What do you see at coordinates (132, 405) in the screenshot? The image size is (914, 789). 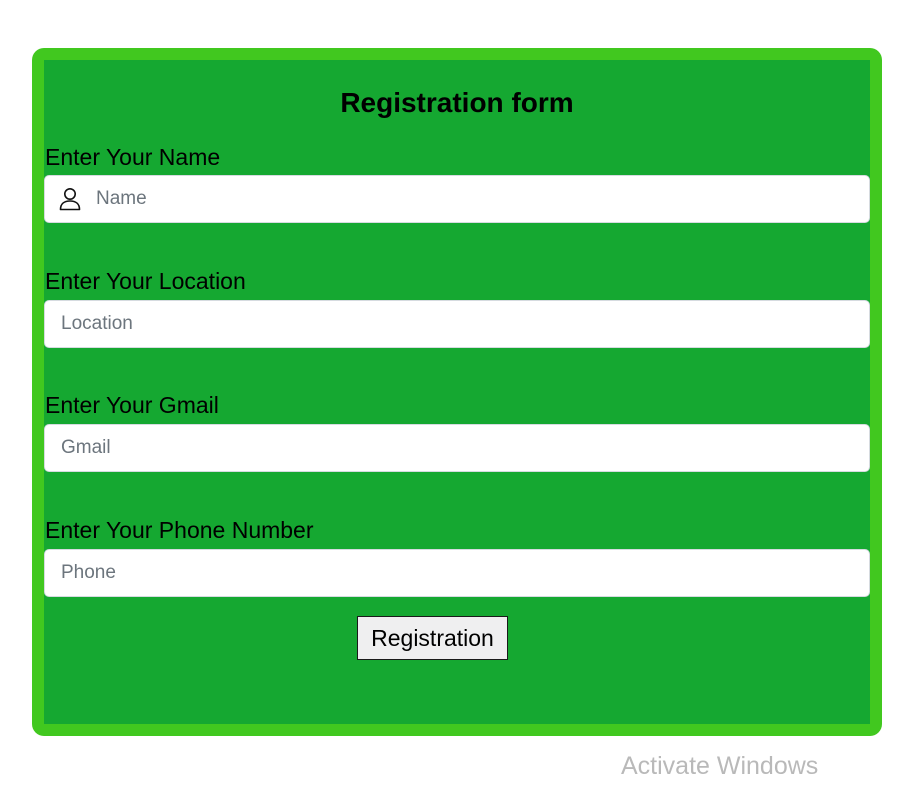 I see `gmail-label: Enter Your Gmail` at bounding box center [132, 405].